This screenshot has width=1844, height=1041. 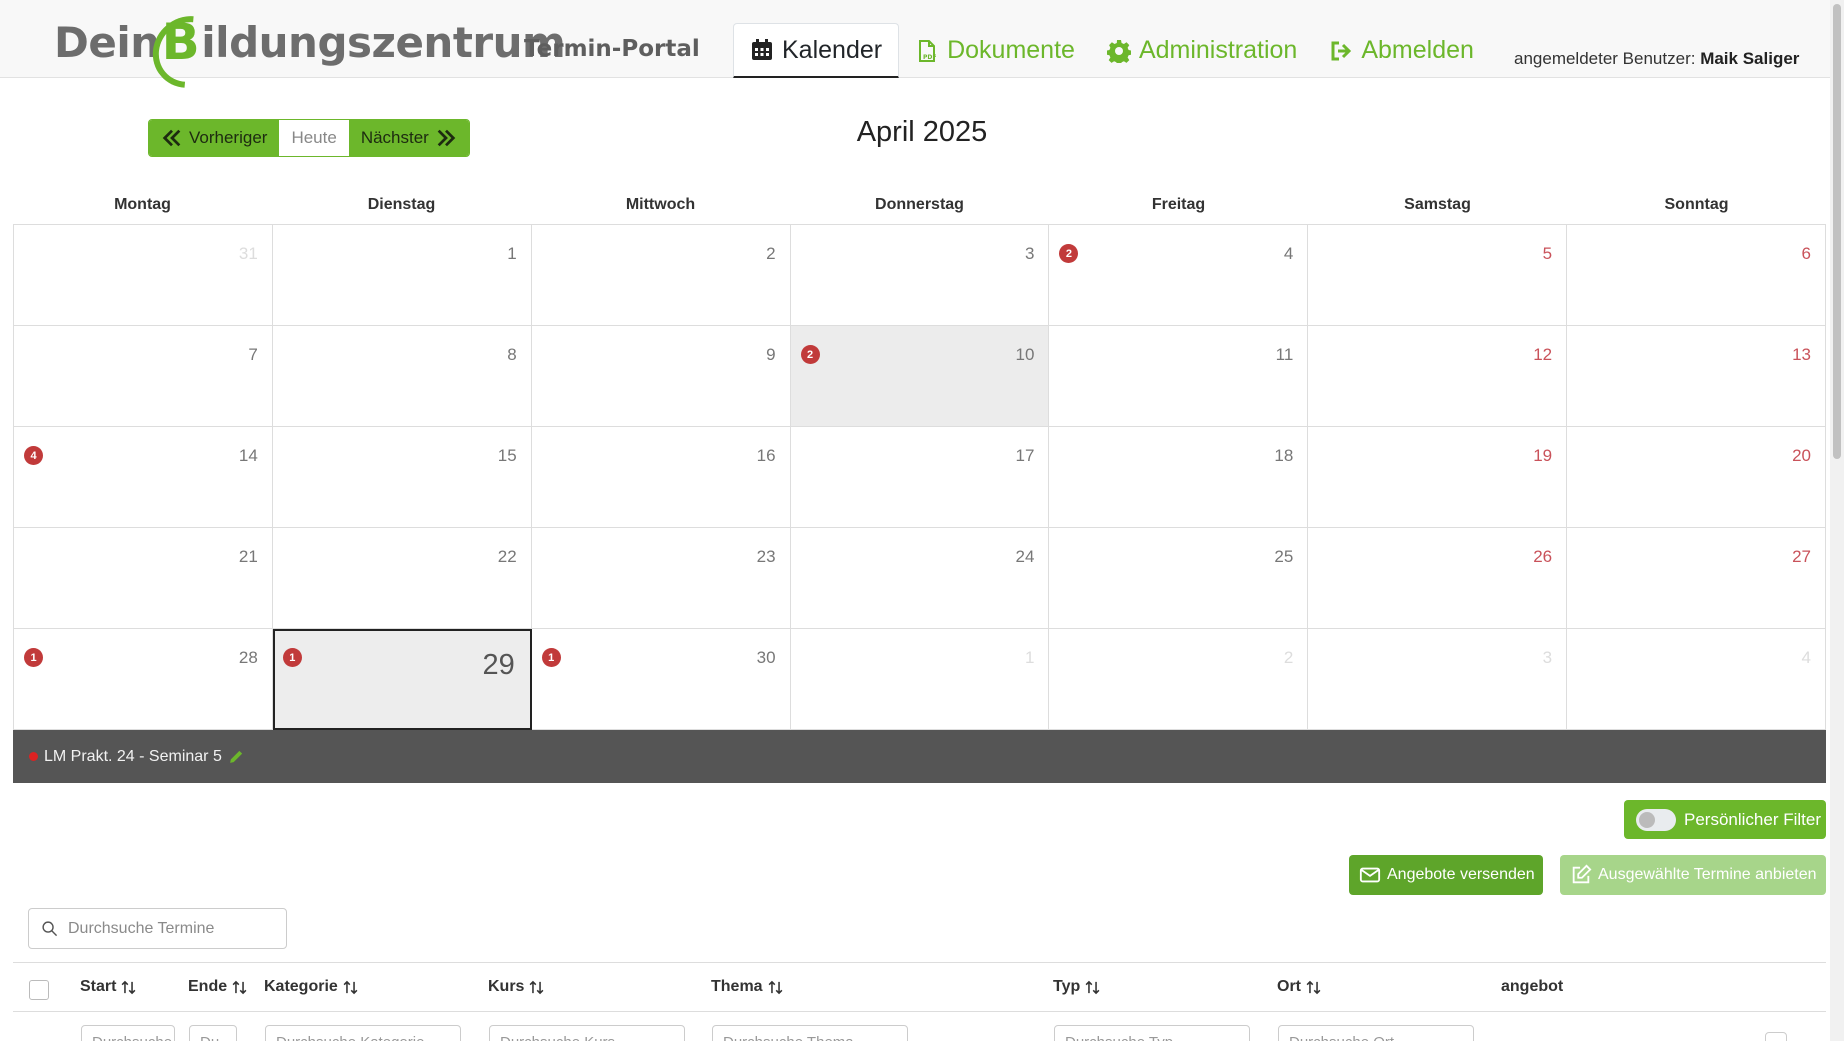 What do you see at coordinates (310, 42) in the screenshot?
I see `logo: Dein B ildungszentrum` at bounding box center [310, 42].